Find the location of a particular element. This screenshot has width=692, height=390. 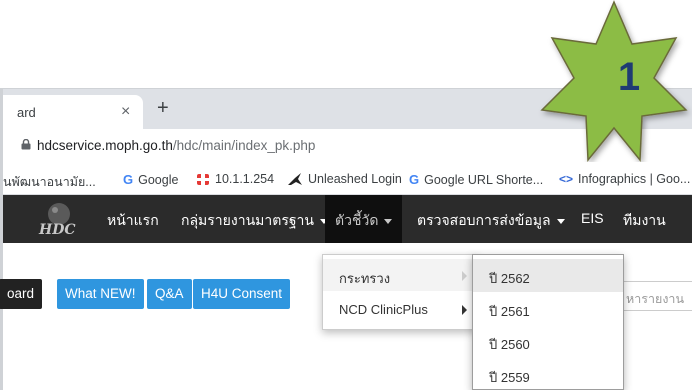

url-domain: hdcservice.moph.go.th is located at coordinates (105, 145).